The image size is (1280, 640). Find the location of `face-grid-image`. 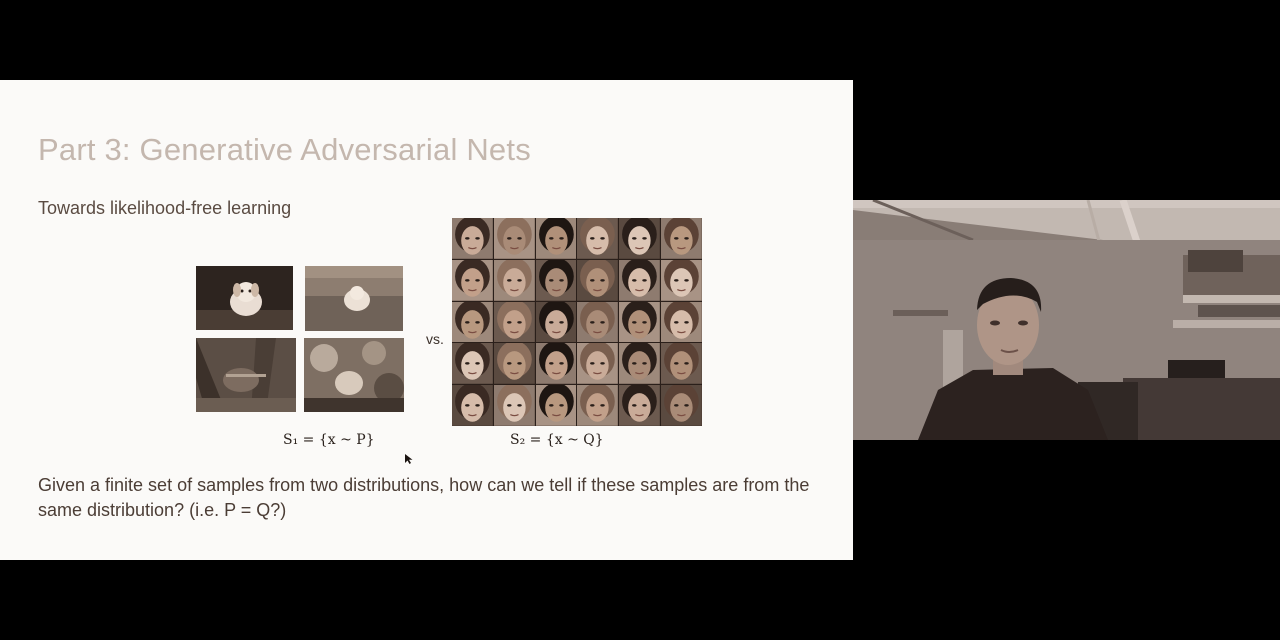

face-grid-image is located at coordinates (577, 322).